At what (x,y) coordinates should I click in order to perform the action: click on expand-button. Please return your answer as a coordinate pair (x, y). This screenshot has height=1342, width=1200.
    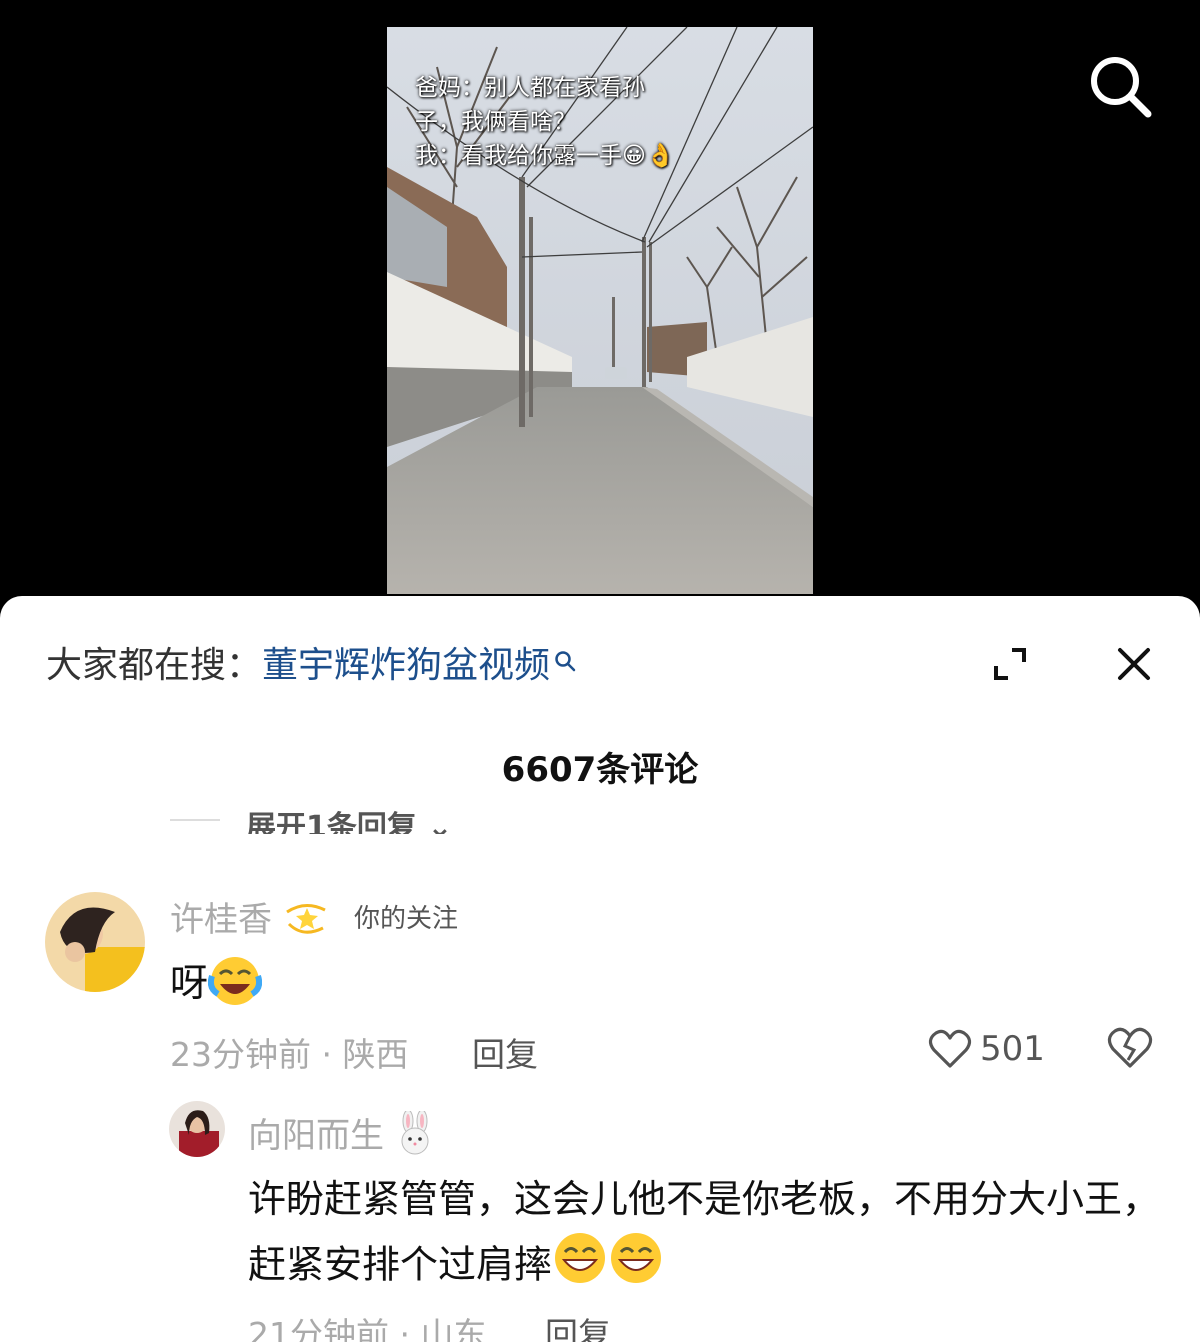
    Looking at the image, I should click on (1010, 664).